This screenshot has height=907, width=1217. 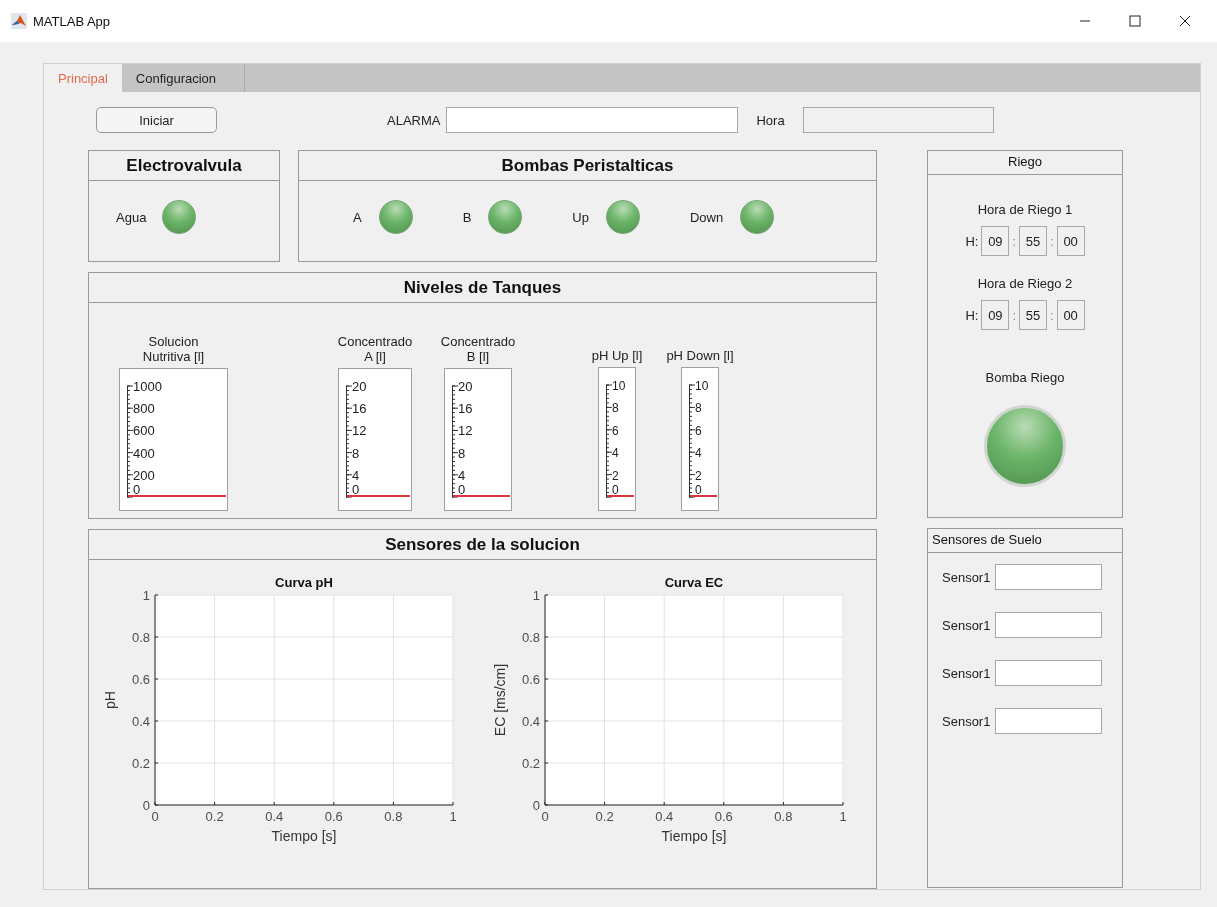 What do you see at coordinates (357, 217) in the screenshot?
I see `lamp-label: A` at bounding box center [357, 217].